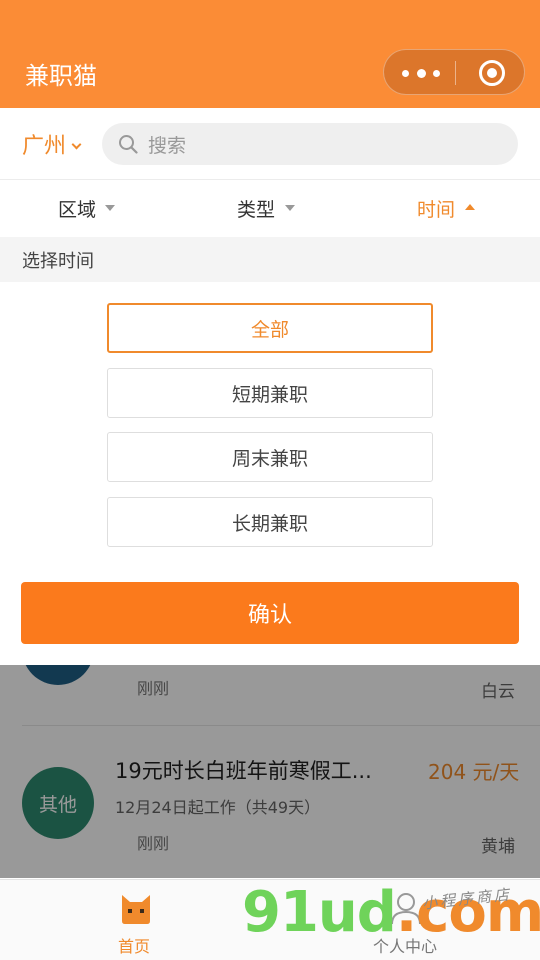 This screenshot has width=540, height=960. What do you see at coordinates (436, 208) in the screenshot?
I see `filter-tab-time: 时间` at bounding box center [436, 208].